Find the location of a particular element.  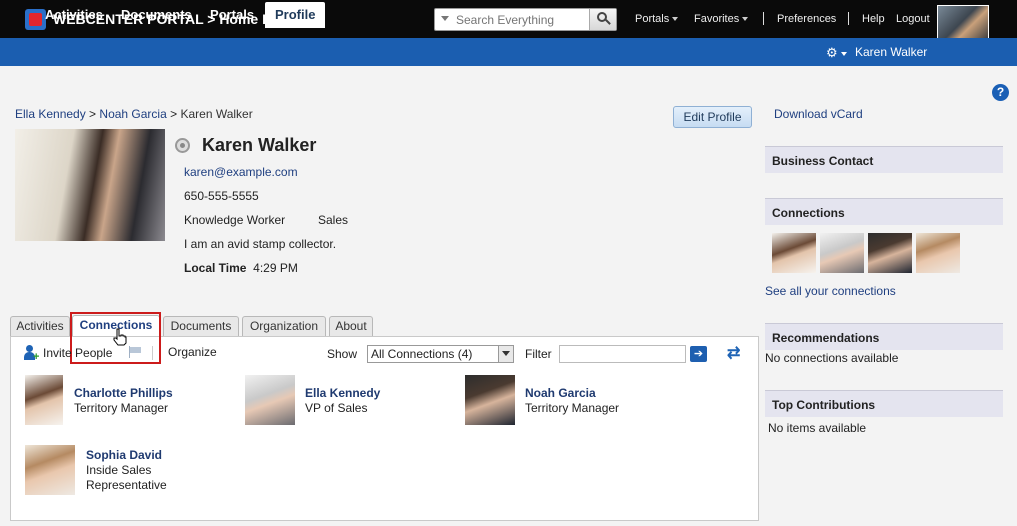

search-box is located at coordinates (525, 19).